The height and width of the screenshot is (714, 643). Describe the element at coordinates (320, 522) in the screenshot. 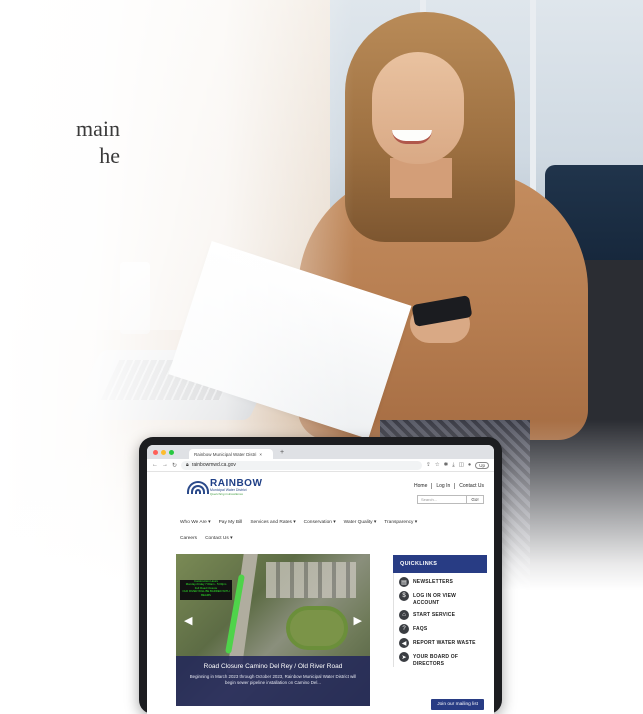

I see `nav-conservation: Conservation ▾` at that location.